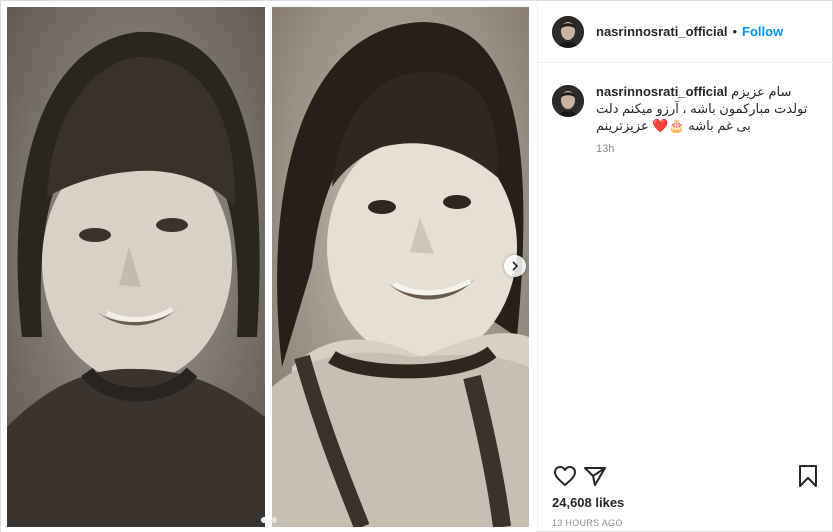 The height and width of the screenshot is (532, 833). I want to click on paper-plane-icon, so click(595, 476).